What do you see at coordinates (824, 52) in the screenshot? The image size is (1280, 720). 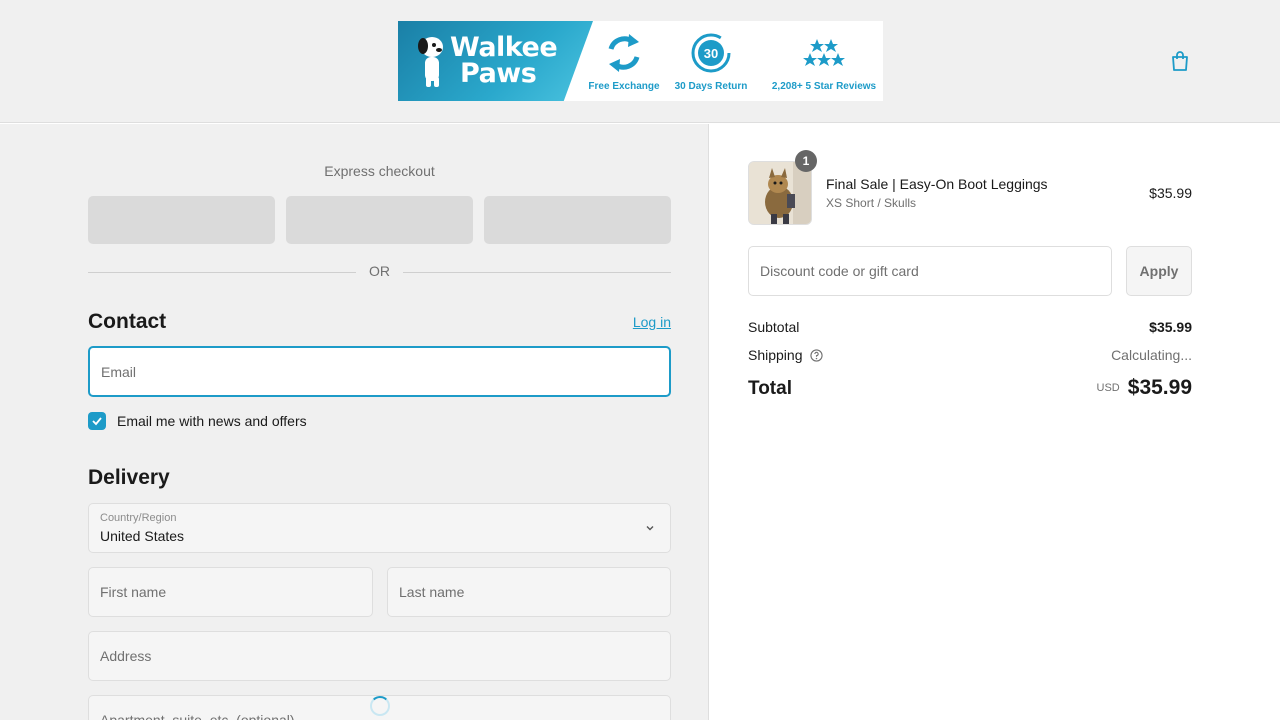 I see `stars-icon` at bounding box center [824, 52].